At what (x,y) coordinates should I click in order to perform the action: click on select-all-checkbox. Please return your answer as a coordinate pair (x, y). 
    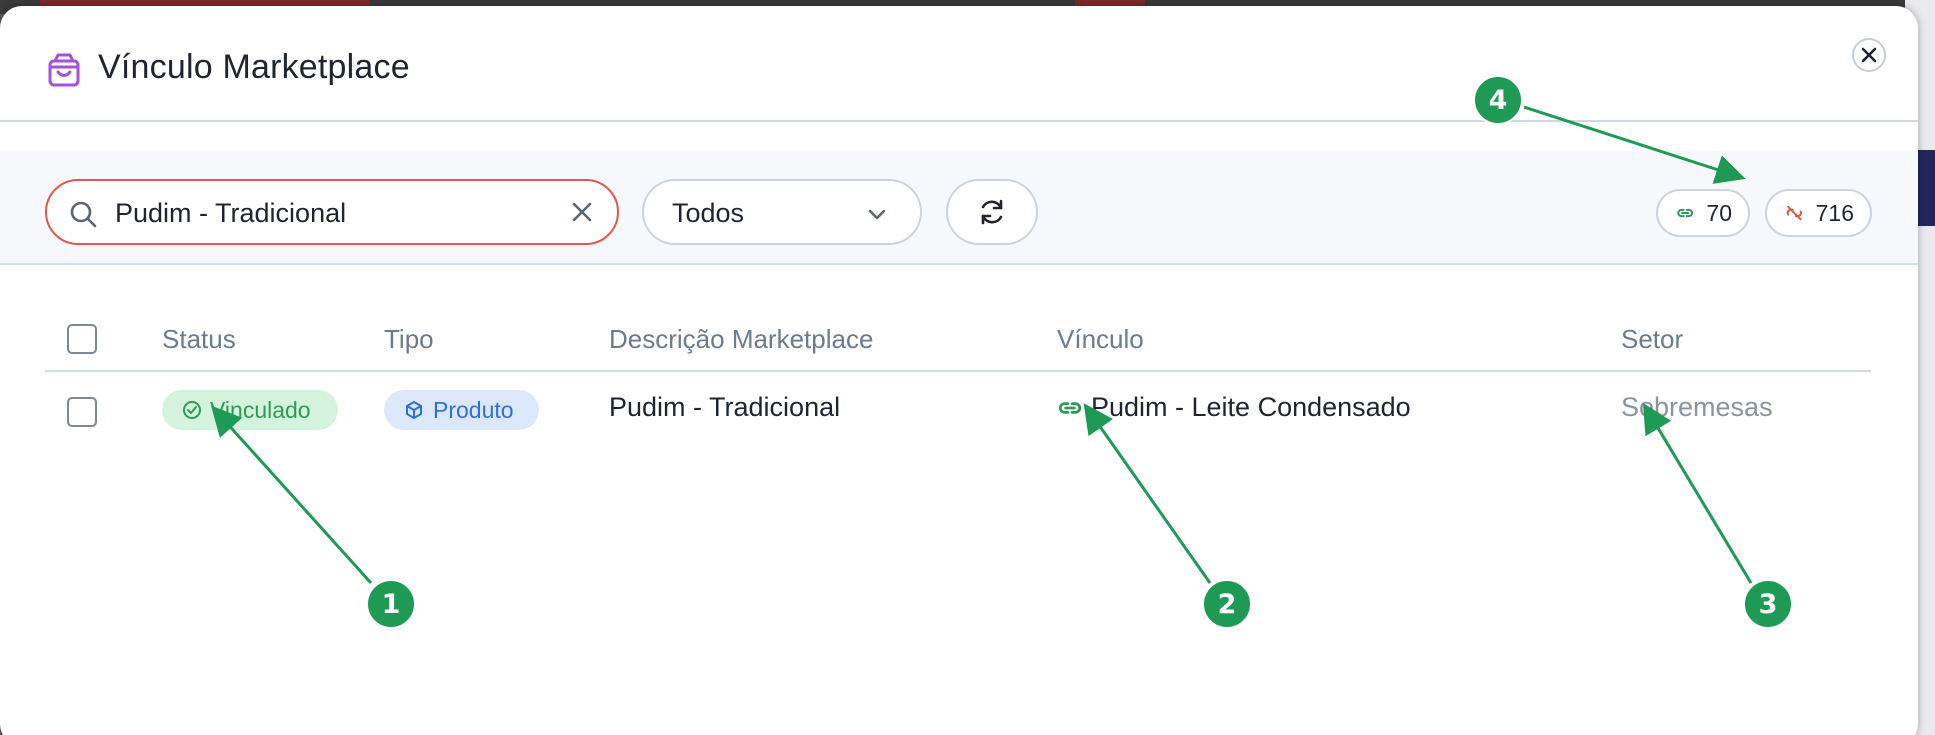
    Looking at the image, I should click on (82, 339).